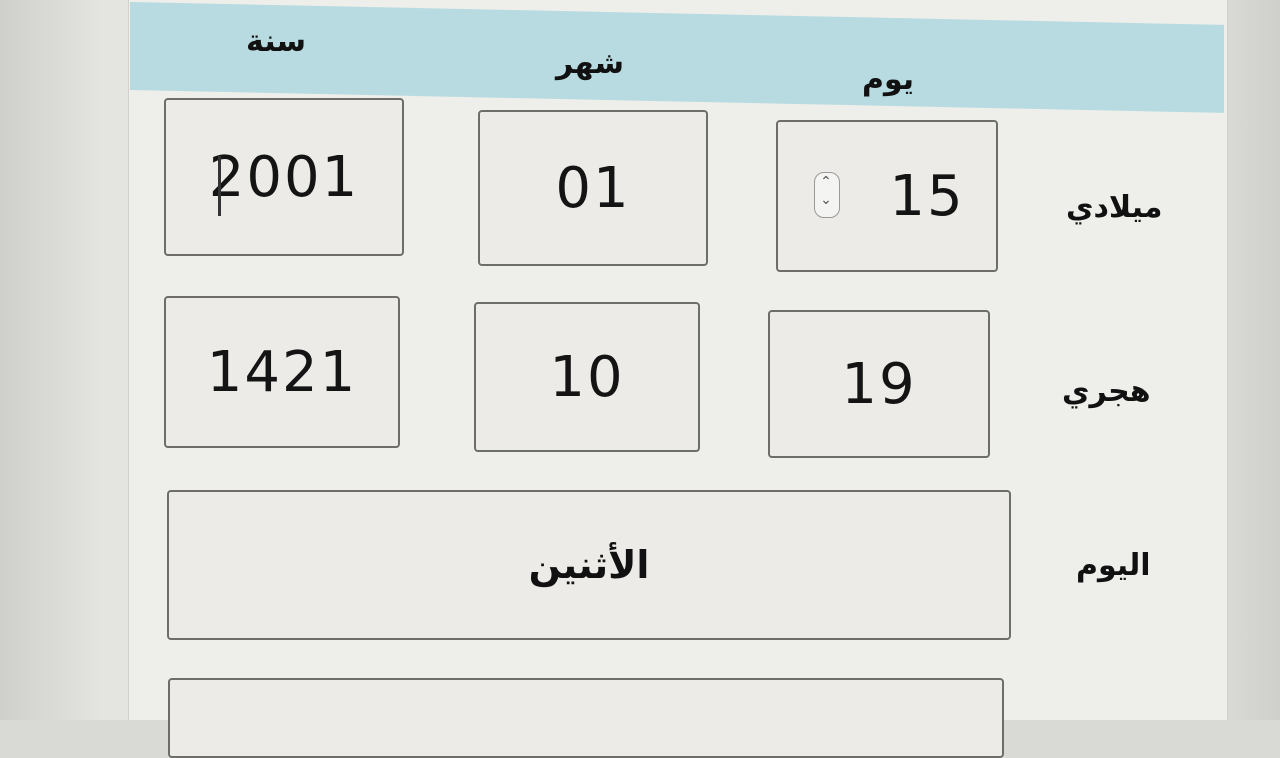 This screenshot has height=758, width=1280. I want to click on gregorian-year-input: 2001, so click(284, 177).